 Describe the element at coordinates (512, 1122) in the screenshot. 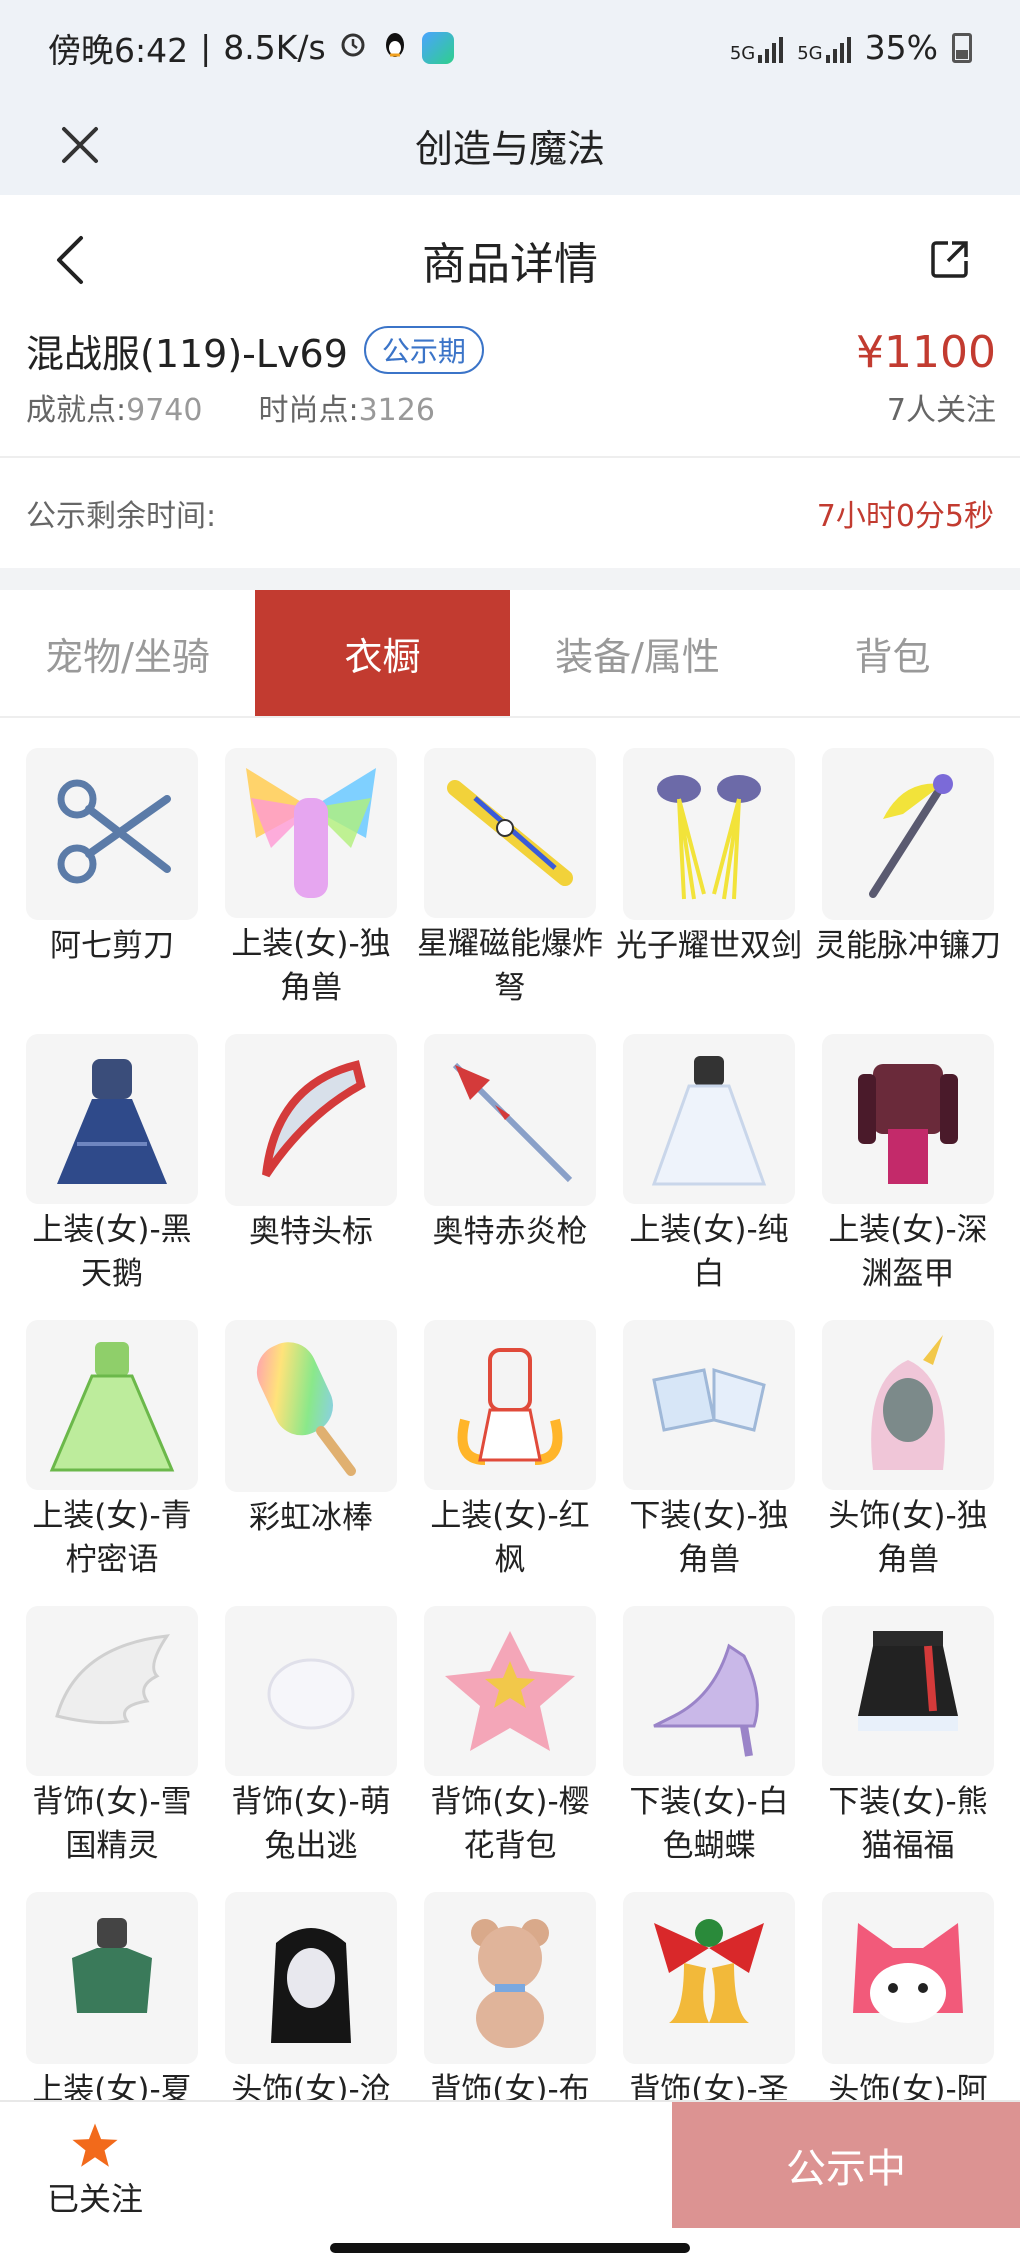

I see `spear-icon` at that location.